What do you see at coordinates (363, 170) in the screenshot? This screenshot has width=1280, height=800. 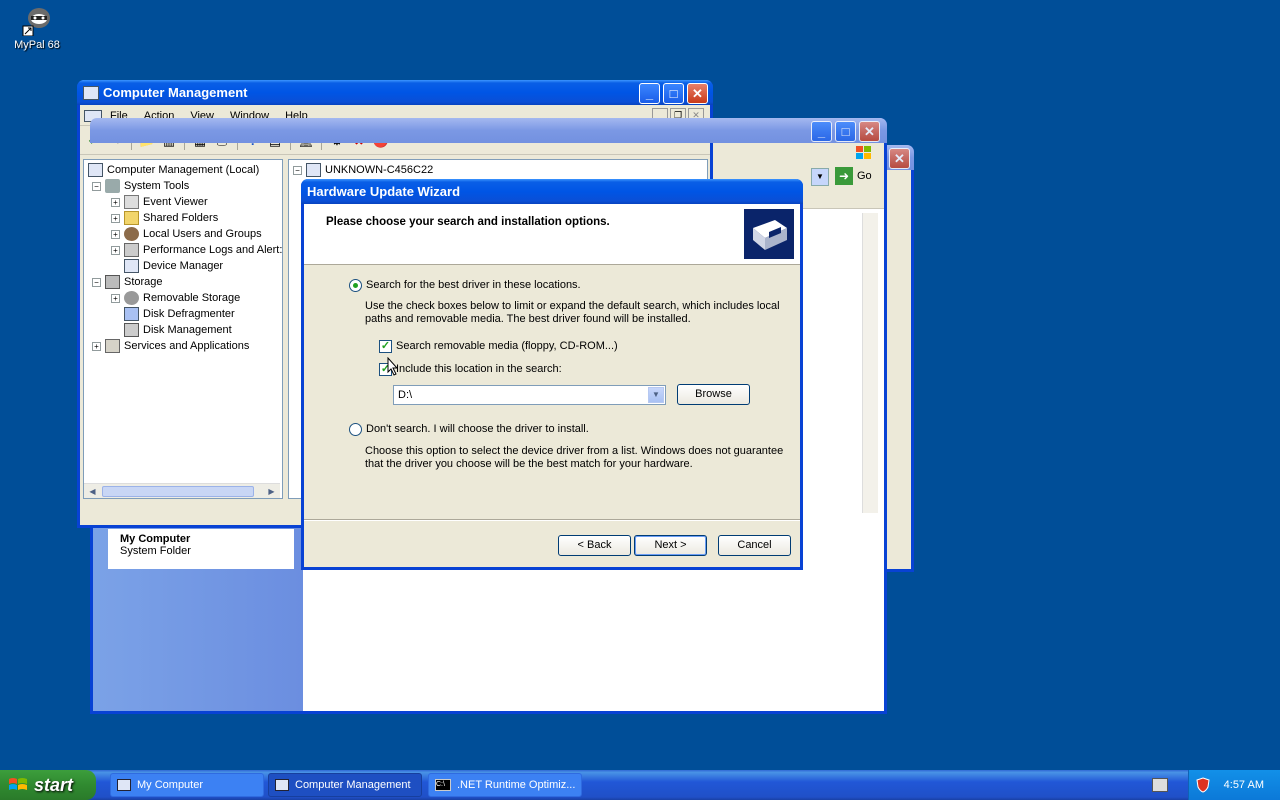 I see `device-tree-root: − UNKNOWN-C456C22` at bounding box center [363, 170].